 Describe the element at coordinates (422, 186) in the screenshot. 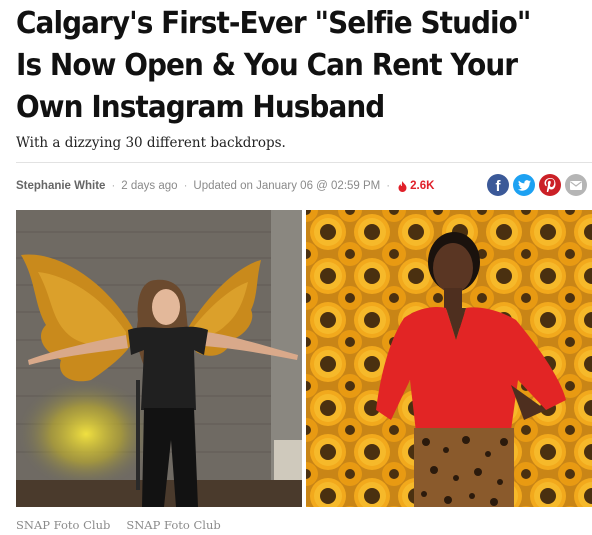

I see `view-count-value: 2.6K` at that location.